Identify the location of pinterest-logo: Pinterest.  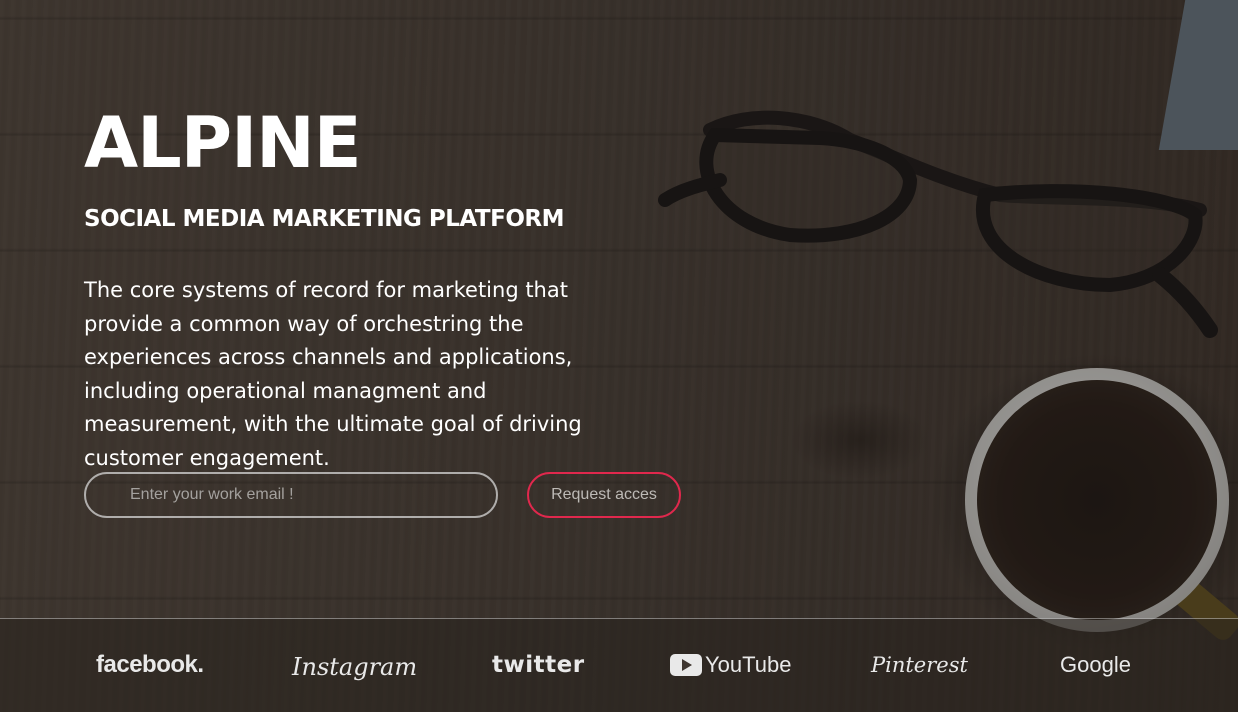
(919, 665).